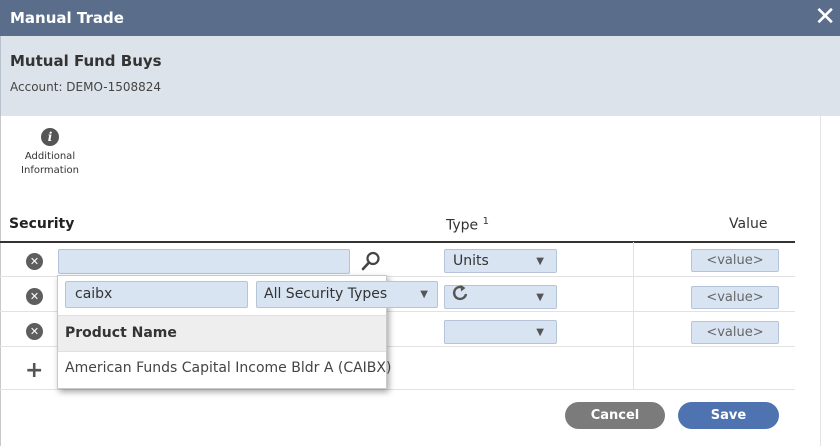 The height and width of the screenshot is (446, 840). Describe the element at coordinates (86, 61) in the screenshot. I see `page-title: Mutual Fund Buys` at that location.